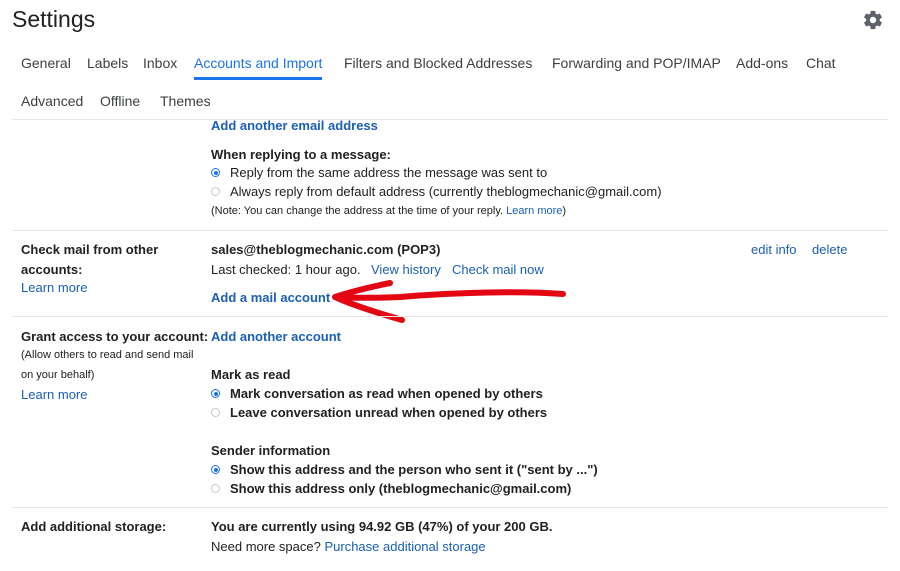 This screenshot has height=571, width=900. Describe the element at coordinates (215, 172) in the screenshot. I see `reply-same-address-radio` at that location.